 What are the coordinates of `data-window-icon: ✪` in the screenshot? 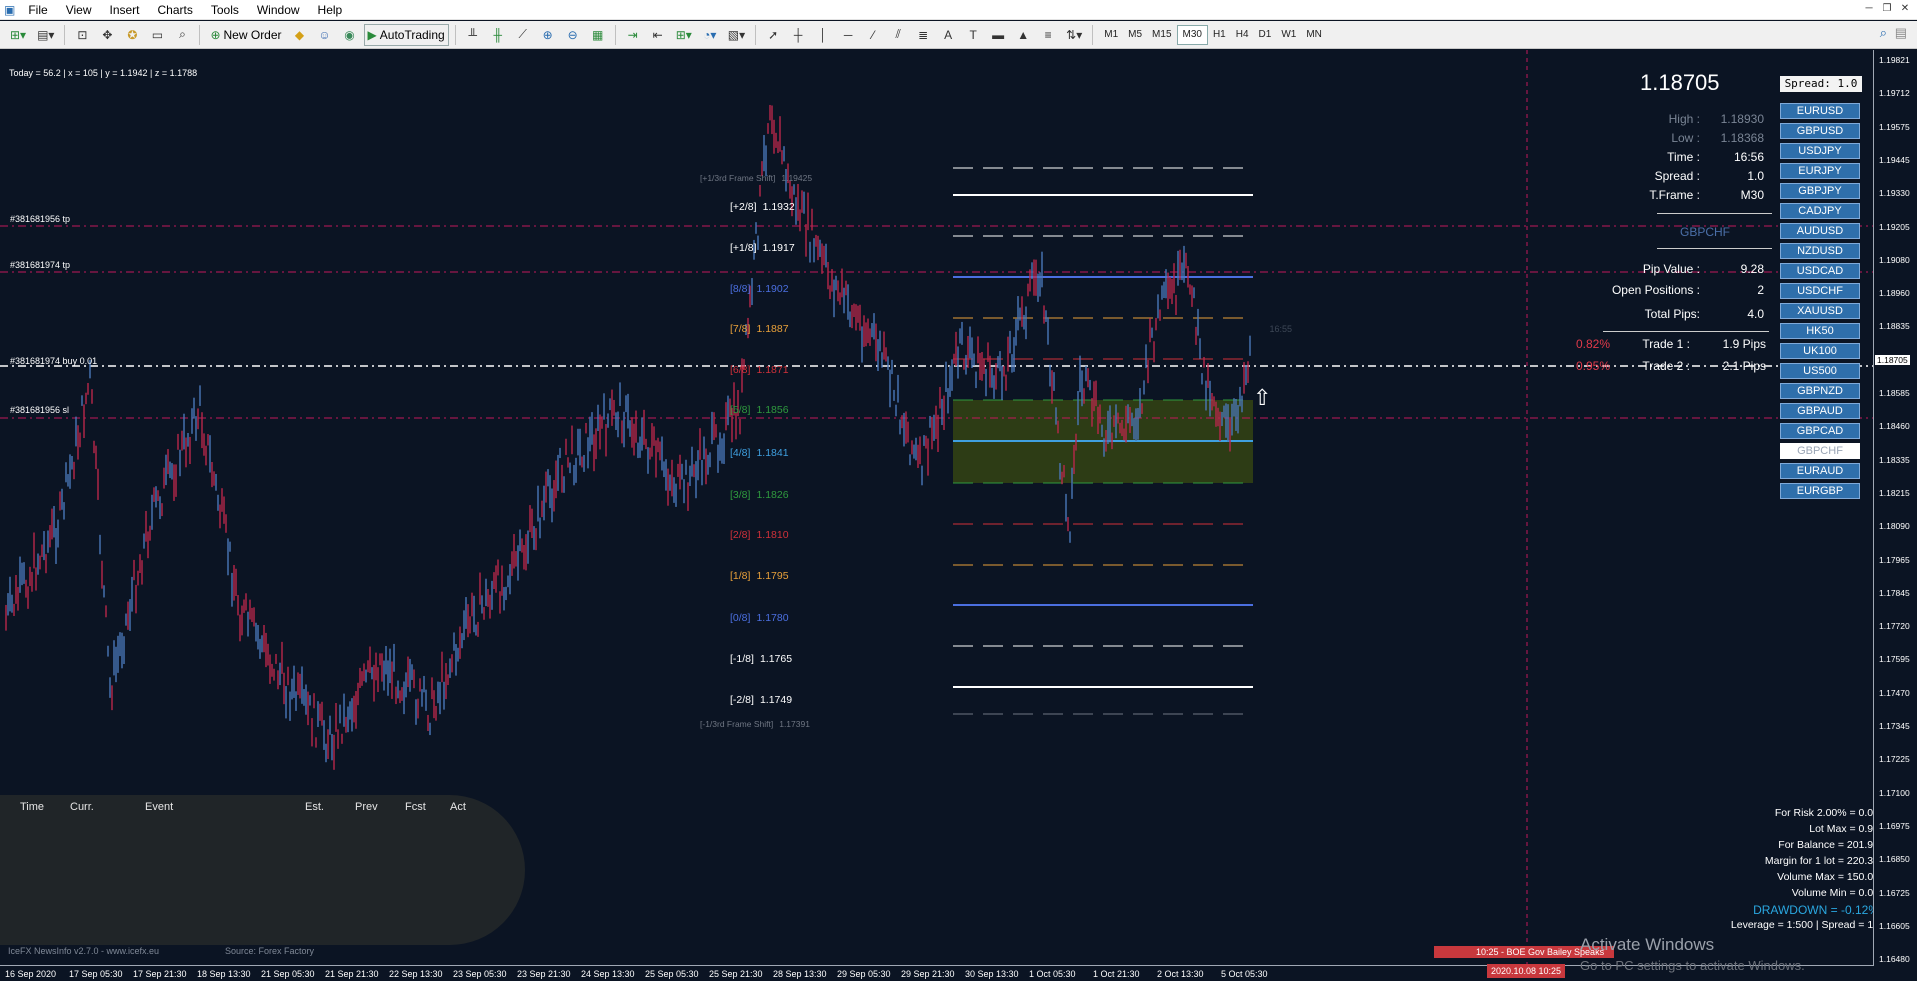 It's located at (132, 35).